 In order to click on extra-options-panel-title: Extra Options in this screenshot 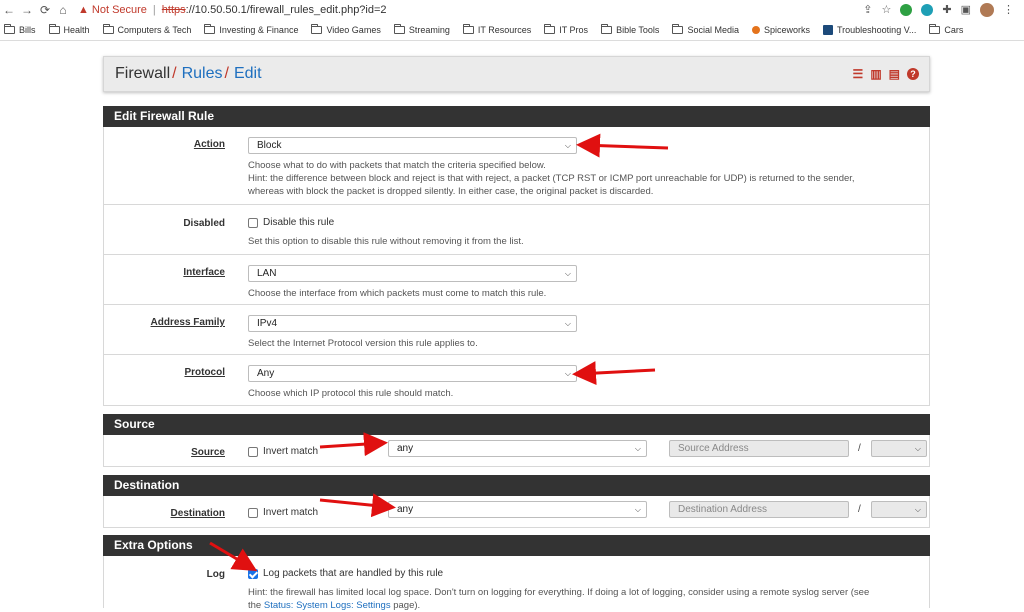, I will do `click(516, 545)`.